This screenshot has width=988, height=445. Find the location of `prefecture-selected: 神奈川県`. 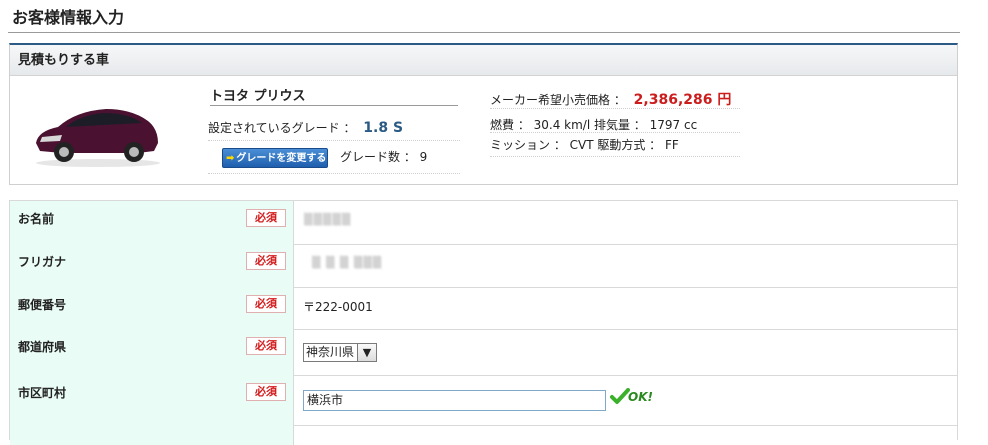

prefecture-selected: 神奈川県 is located at coordinates (330, 352).